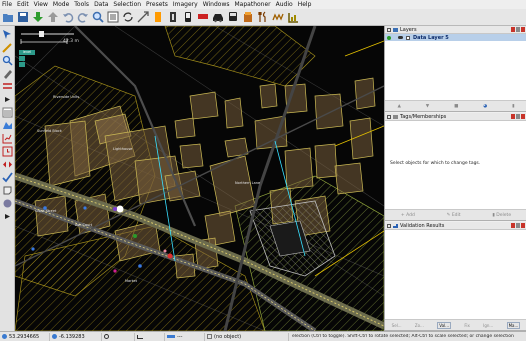 This screenshot has height=341, width=526. What do you see at coordinates (501, 215) in the screenshot?
I see `delete-tag-button: ▮ Delete` at bounding box center [501, 215].